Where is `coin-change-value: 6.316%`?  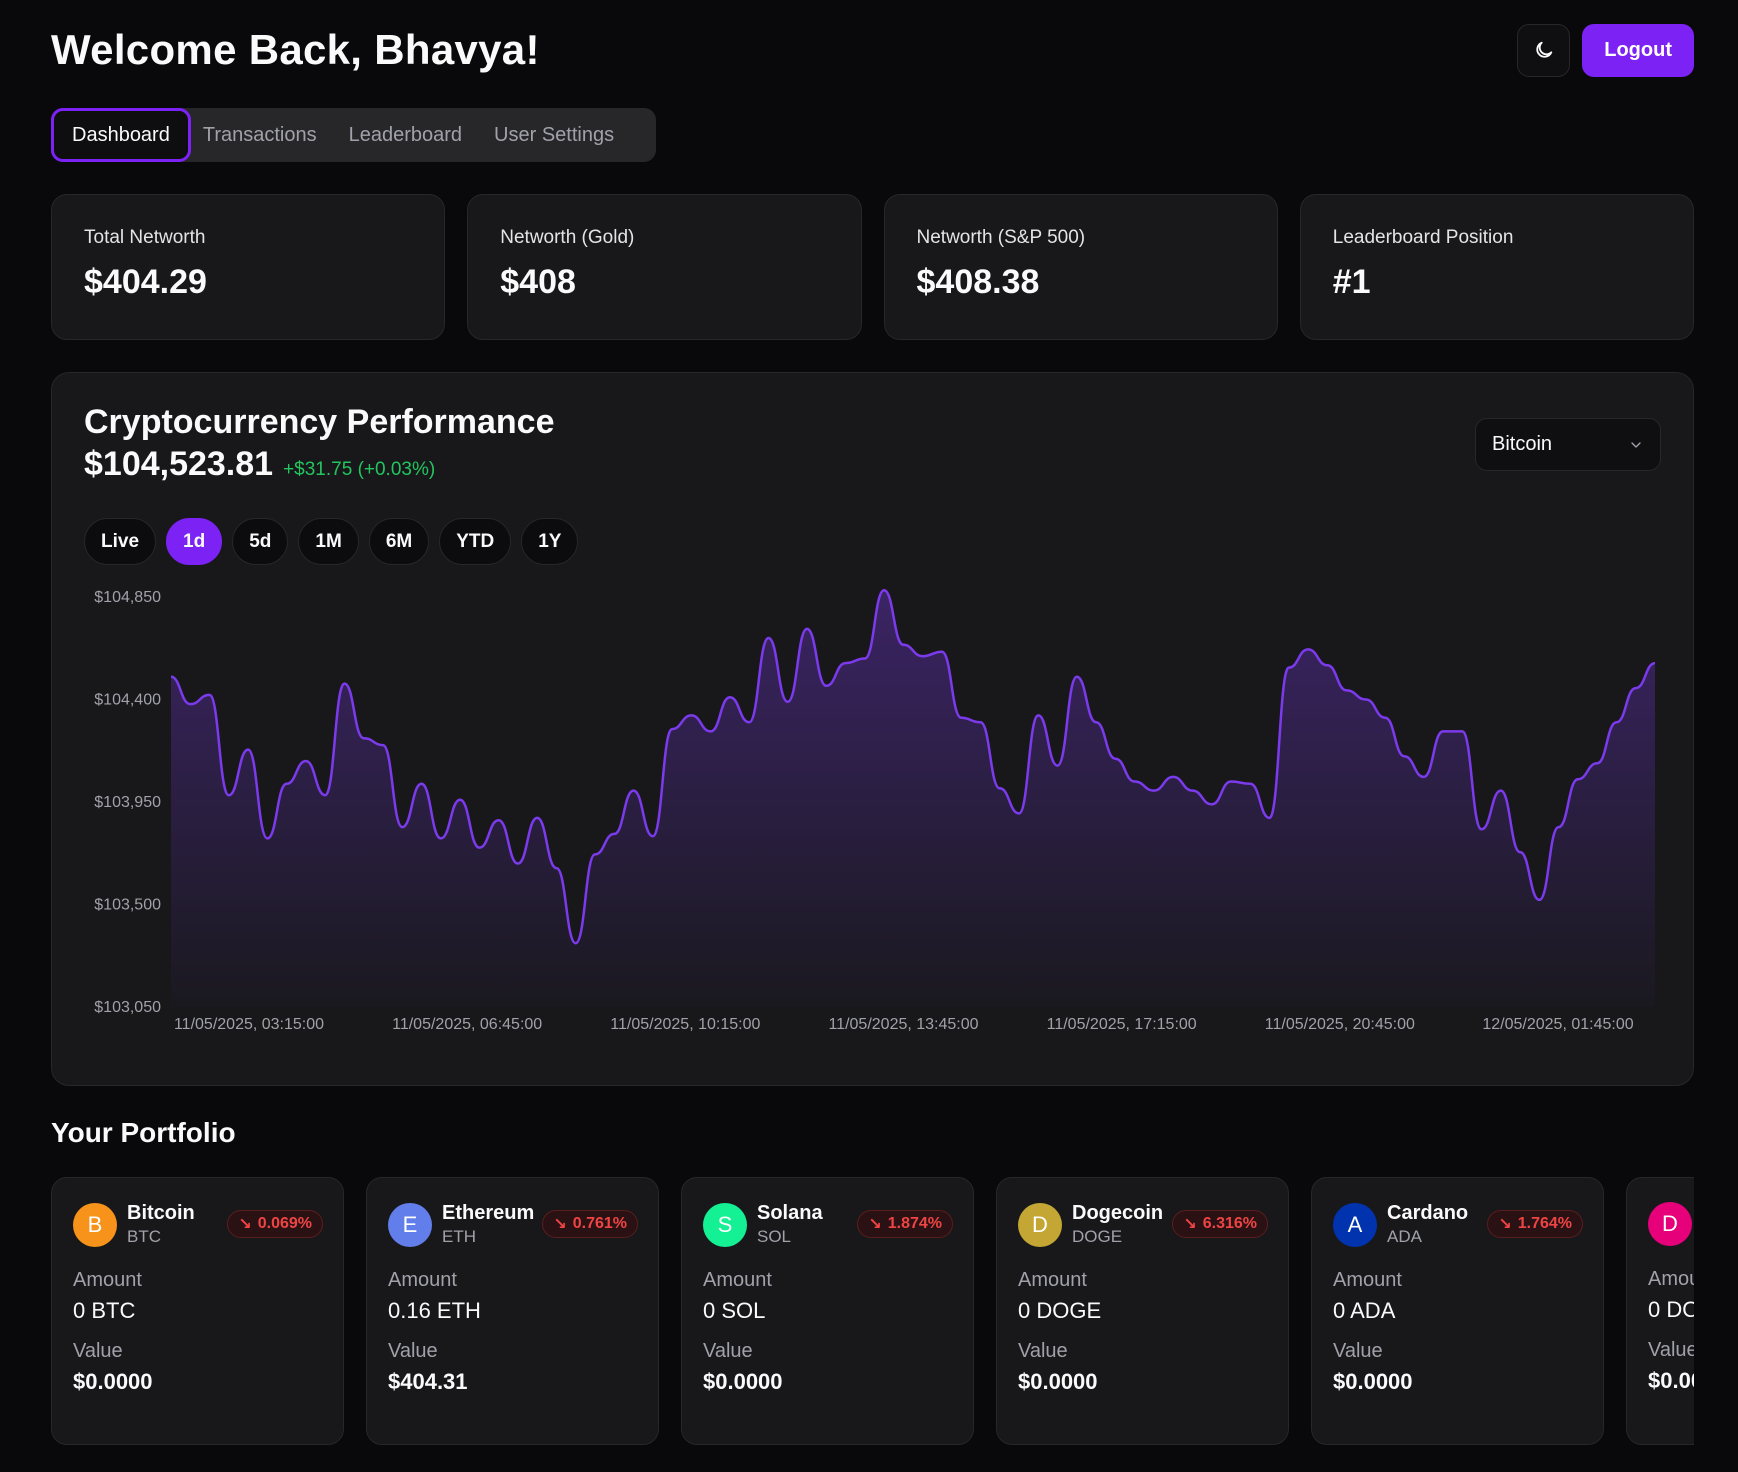
coin-change-value: 6.316% is located at coordinates (1229, 1223).